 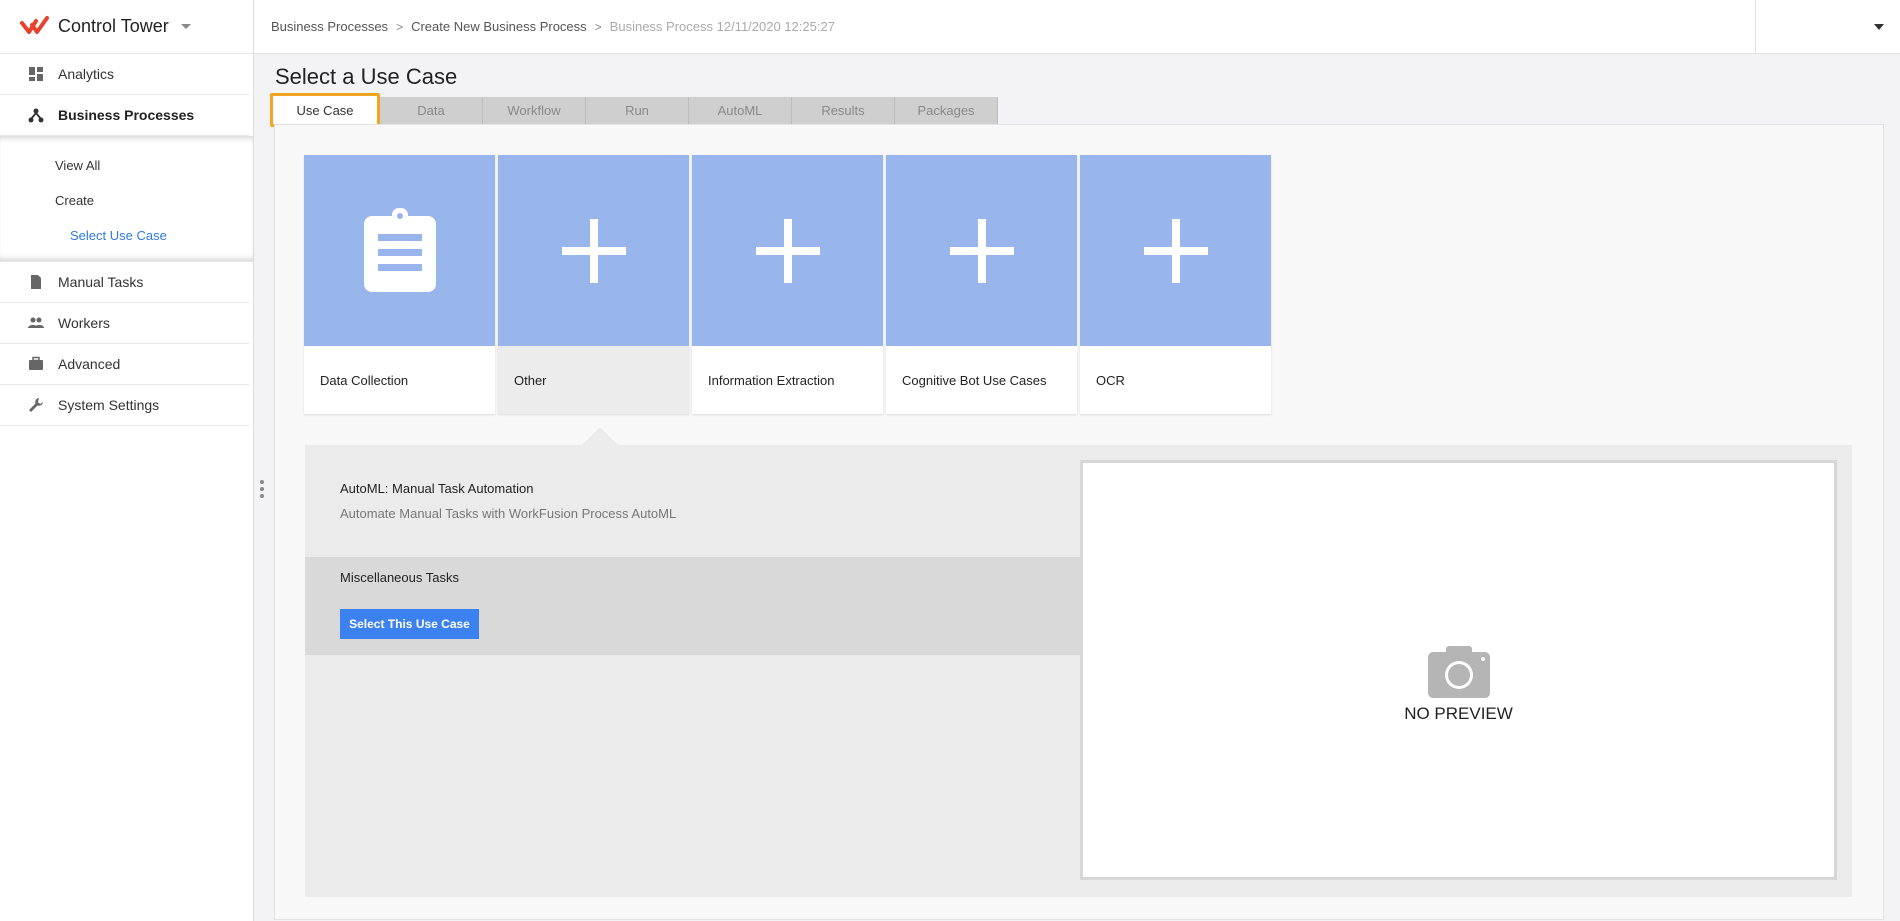 I want to click on clipboard-icon, so click(x=399, y=249).